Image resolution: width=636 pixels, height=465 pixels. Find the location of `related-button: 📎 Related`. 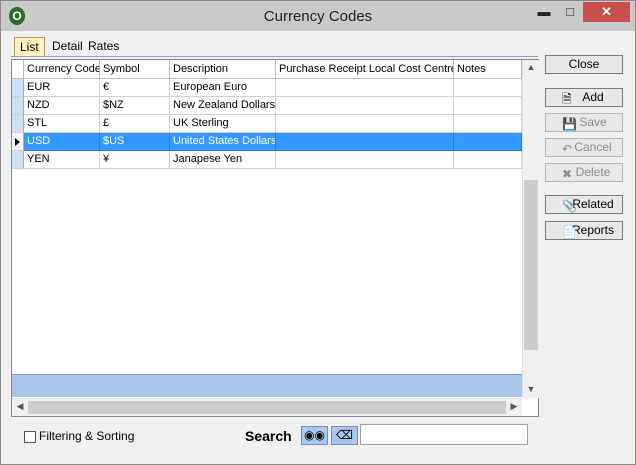

related-button: 📎 Related is located at coordinates (584, 204).